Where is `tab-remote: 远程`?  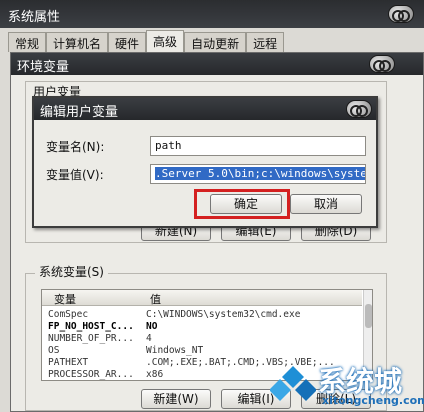 tab-remote: 远程 is located at coordinates (265, 42).